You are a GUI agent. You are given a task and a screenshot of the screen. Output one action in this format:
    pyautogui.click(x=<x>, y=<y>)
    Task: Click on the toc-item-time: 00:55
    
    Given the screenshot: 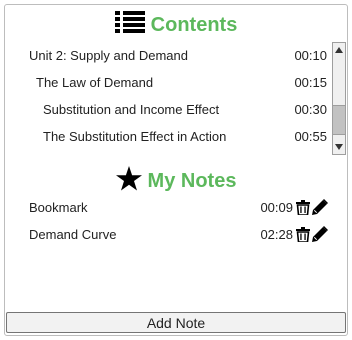 What is the action you would take?
    pyautogui.click(x=310, y=136)
    